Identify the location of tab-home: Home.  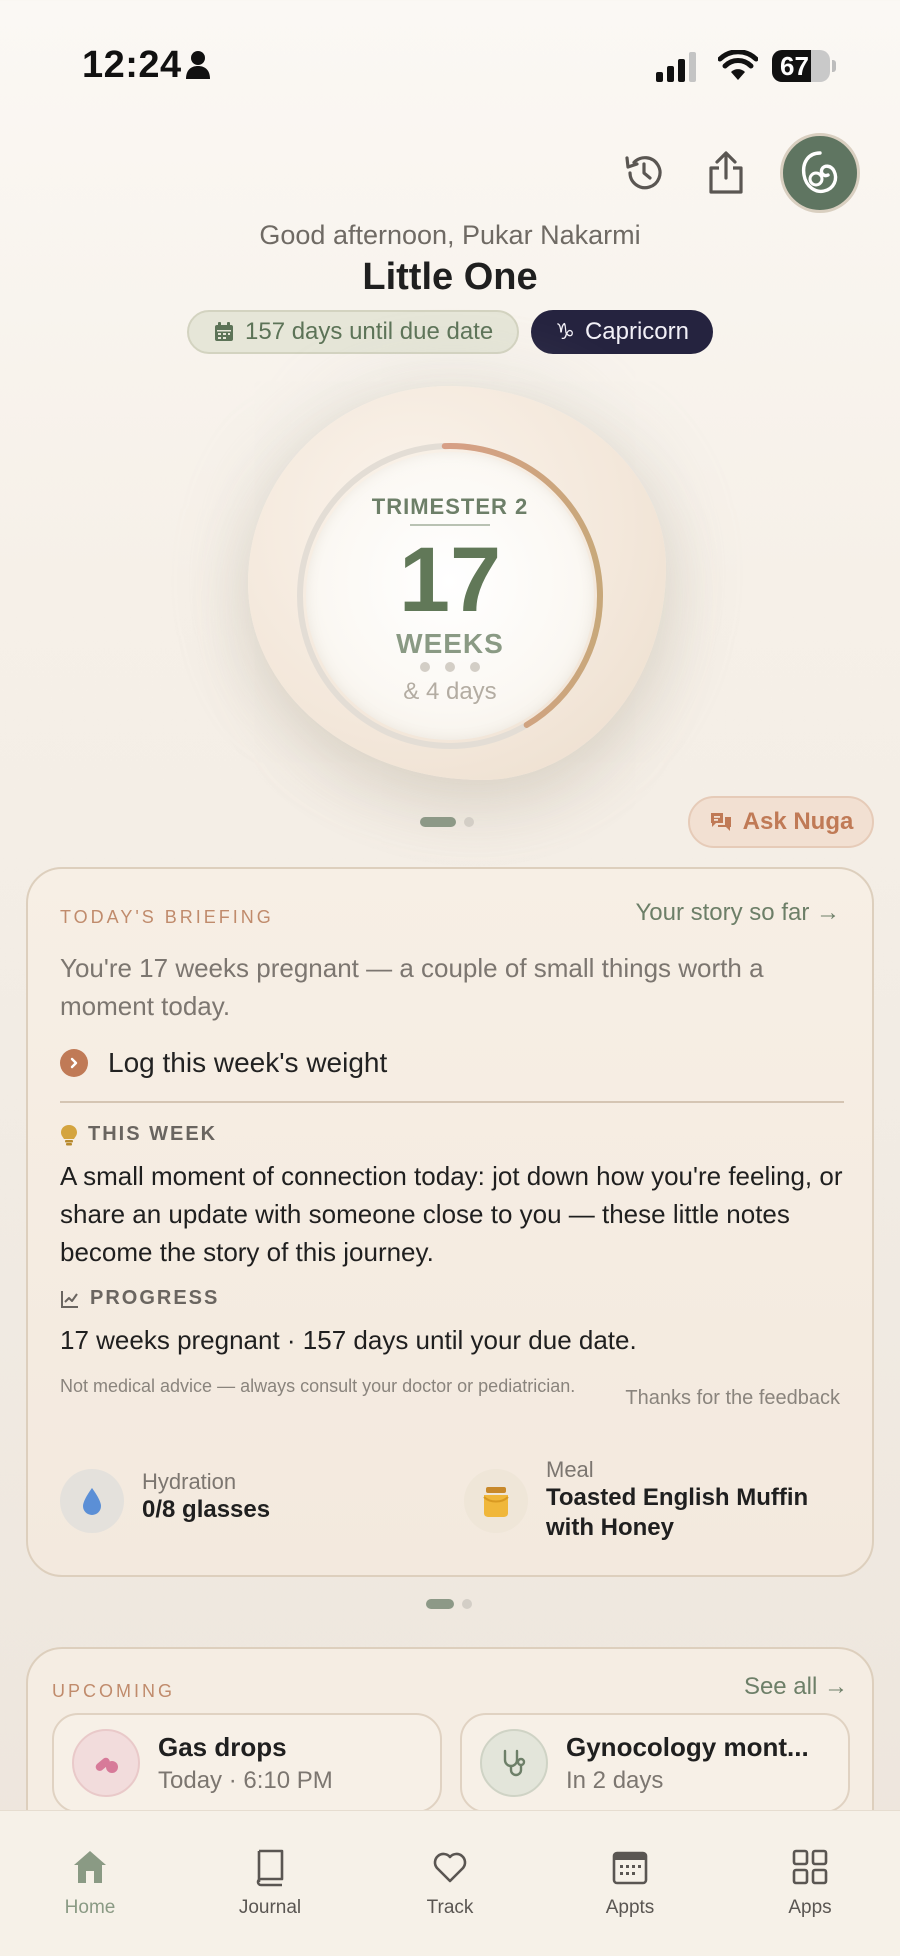
(90, 1883).